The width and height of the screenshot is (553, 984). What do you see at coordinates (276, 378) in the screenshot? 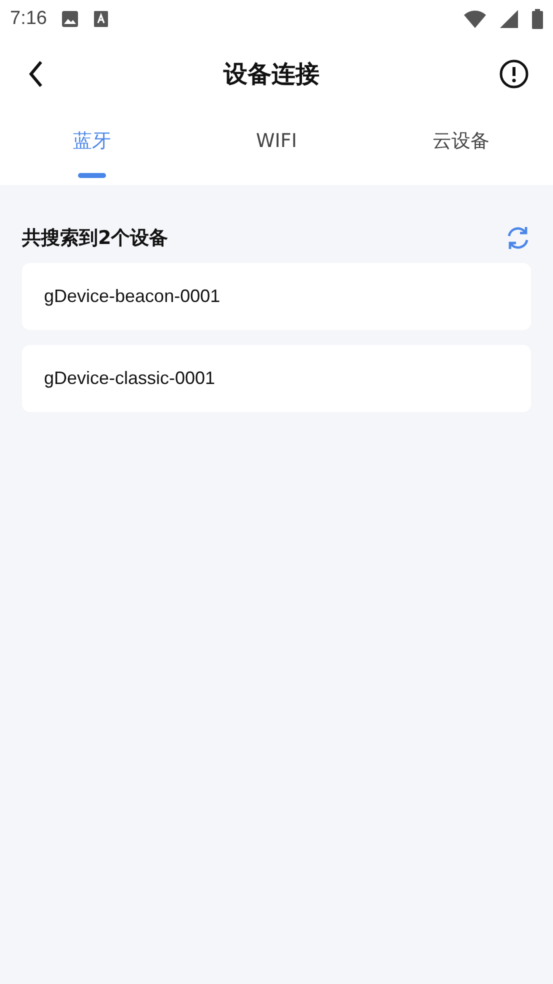
I see `device-item: gDevice-classic-0001` at bounding box center [276, 378].